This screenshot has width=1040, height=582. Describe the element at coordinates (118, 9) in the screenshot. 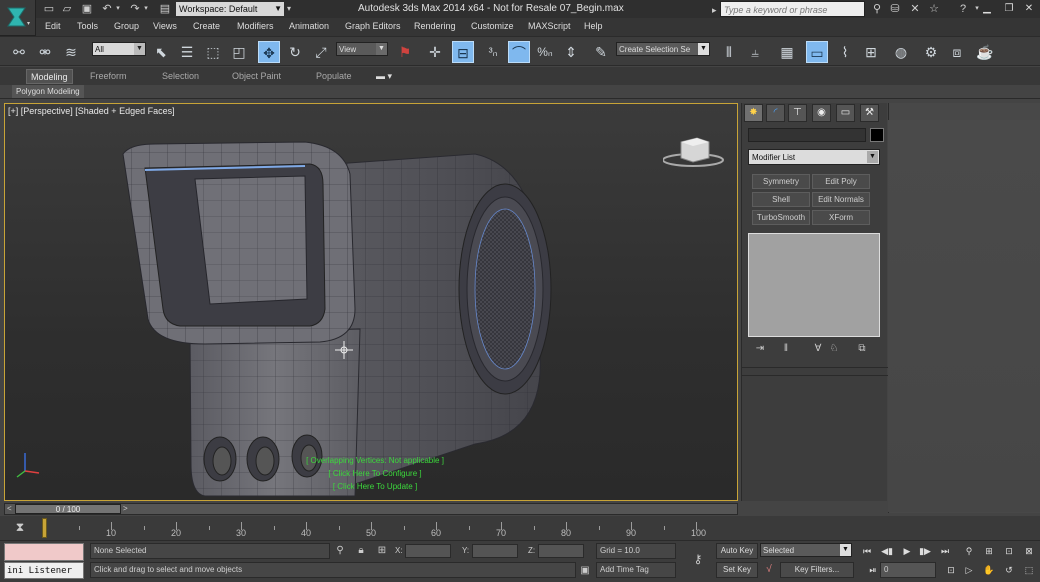

I see `undo-dropdown-icon: ▾` at that location.